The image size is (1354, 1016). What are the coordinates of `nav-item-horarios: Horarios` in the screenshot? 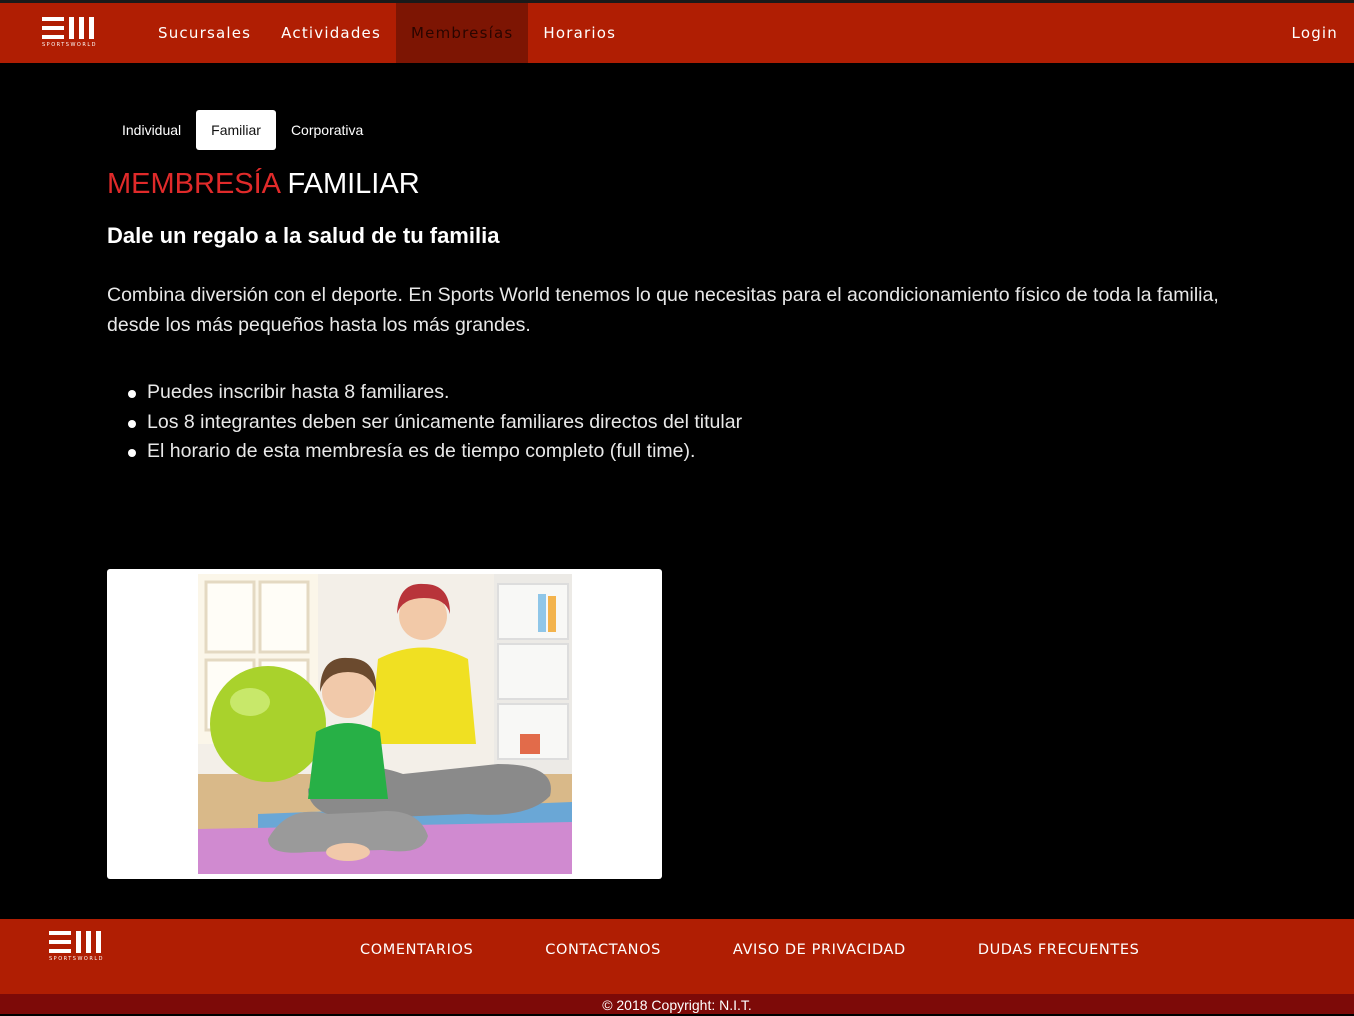 It's located at (579, 33).